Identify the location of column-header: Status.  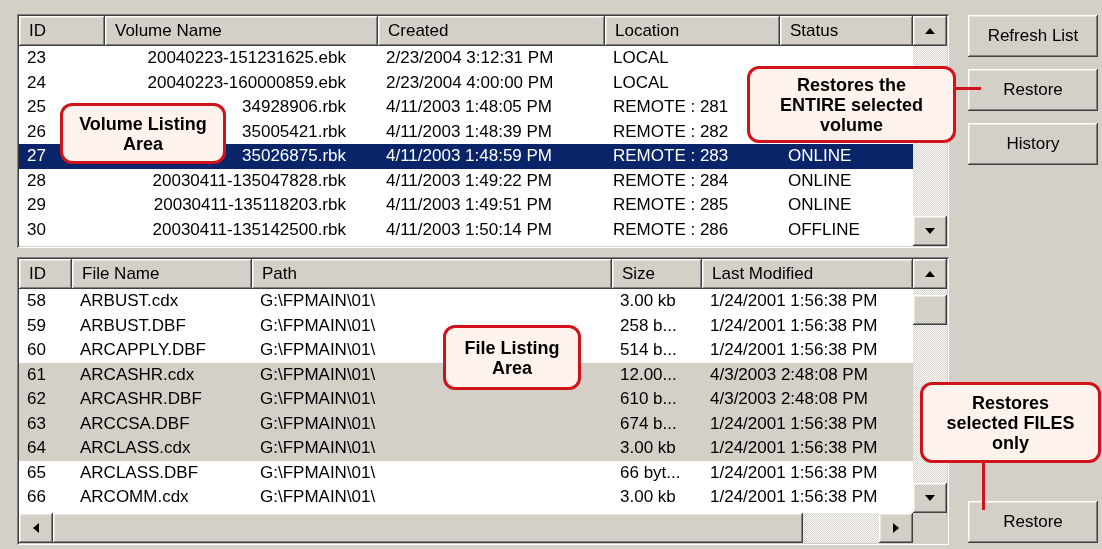
(846, 31).